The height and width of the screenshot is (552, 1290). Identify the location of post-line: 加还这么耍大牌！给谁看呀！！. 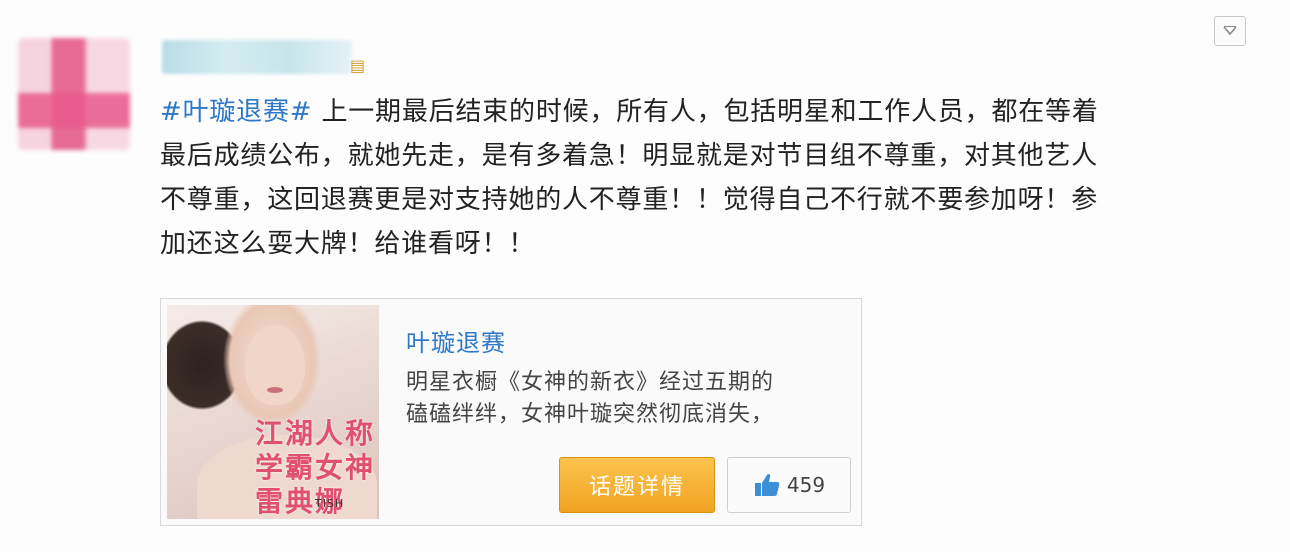
(705, 244).